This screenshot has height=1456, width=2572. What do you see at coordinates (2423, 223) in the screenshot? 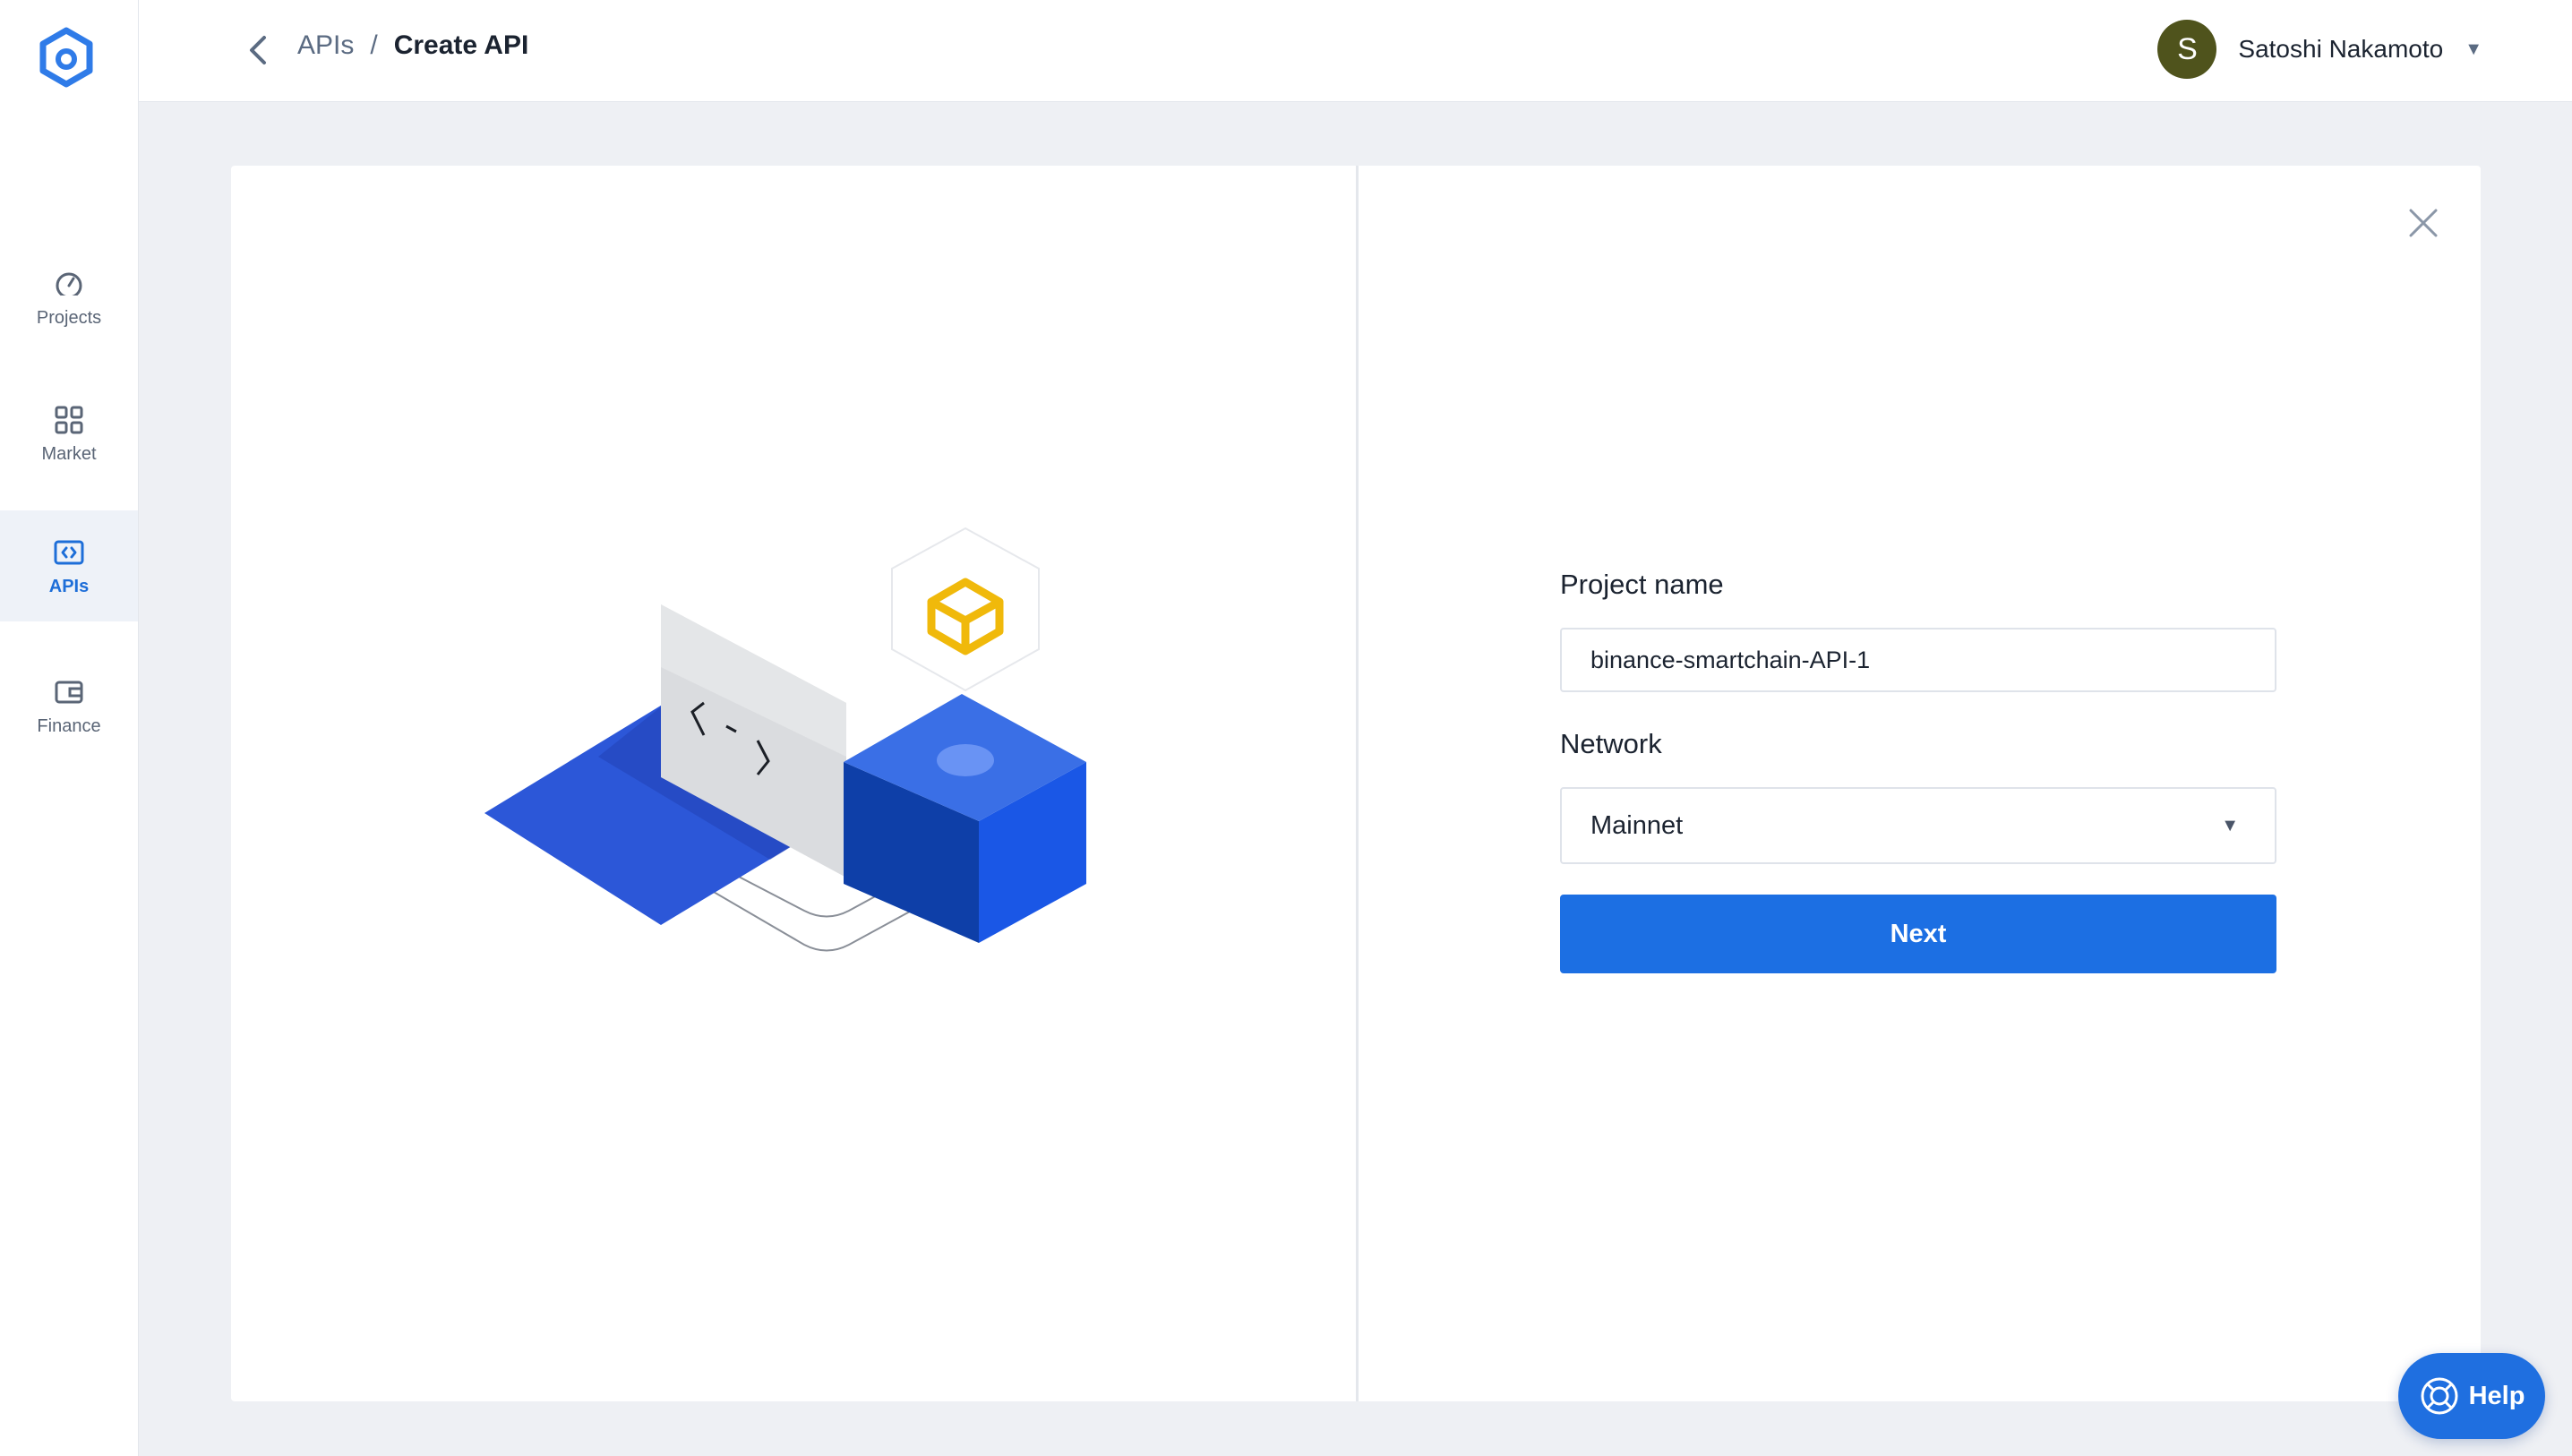
I see `close-icon` at bounding box center [2423, 223].